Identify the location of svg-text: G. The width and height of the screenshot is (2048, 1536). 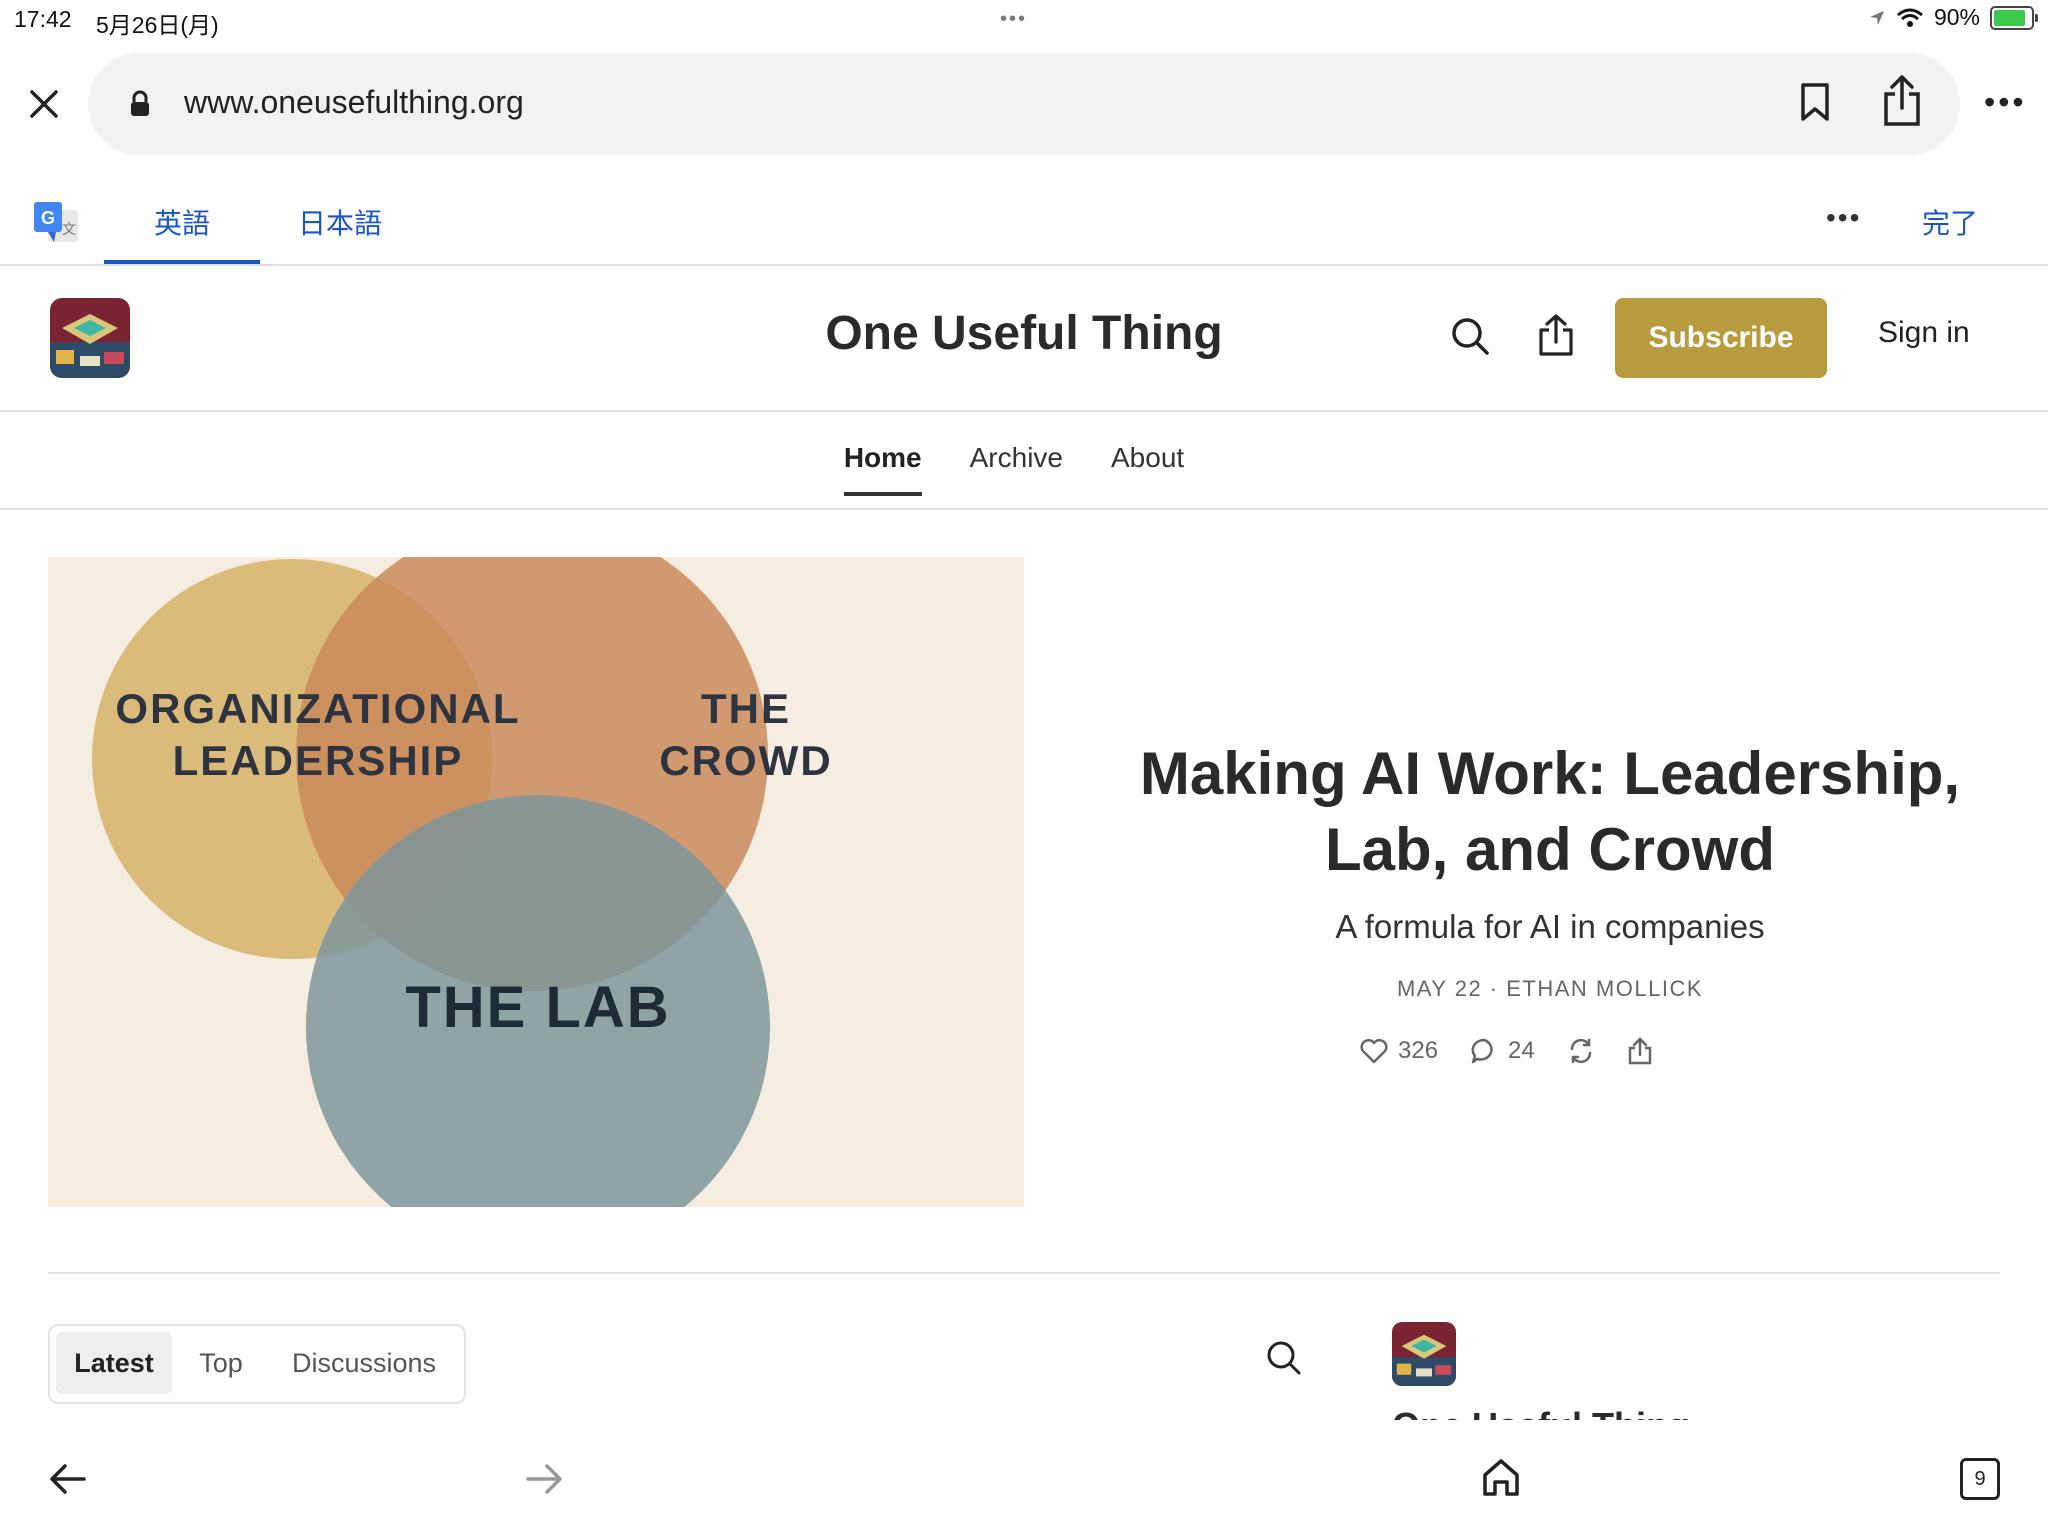
(48, 218).